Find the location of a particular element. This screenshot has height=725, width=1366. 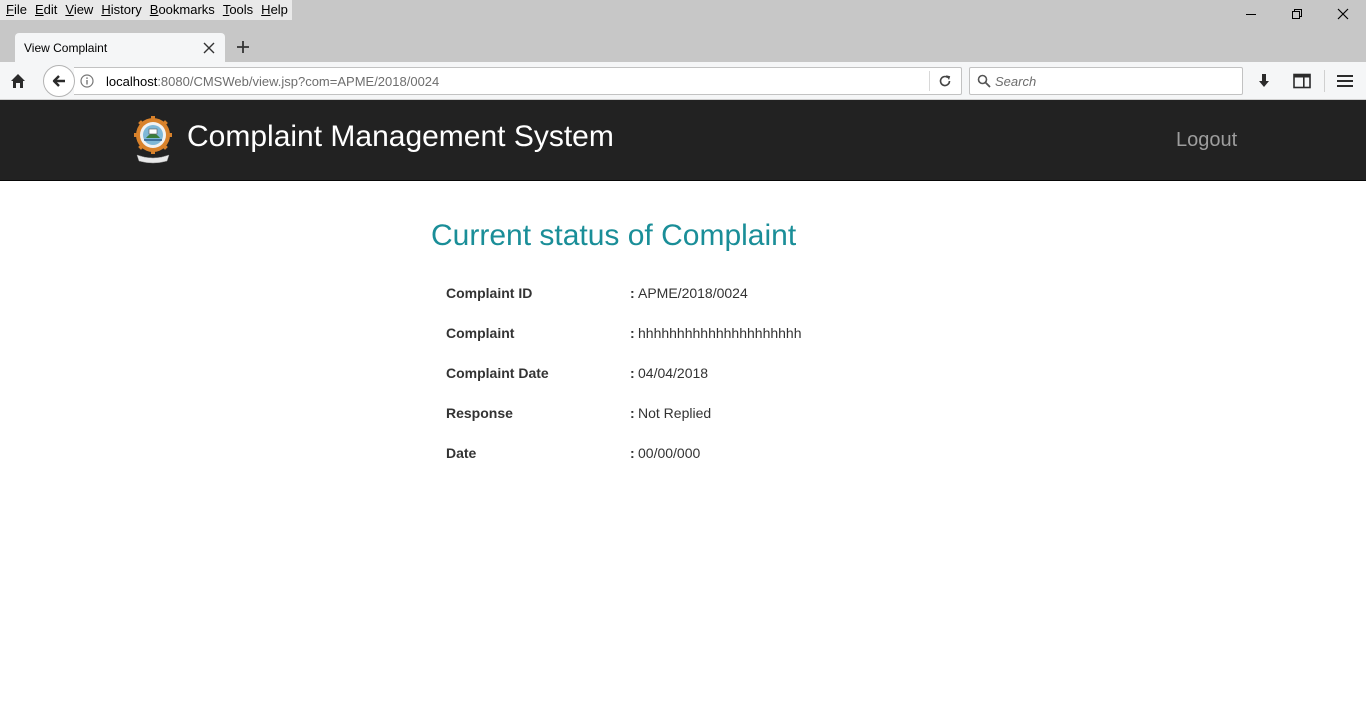

detail-value: 00/00/000 is located at coordinates (669, 453).